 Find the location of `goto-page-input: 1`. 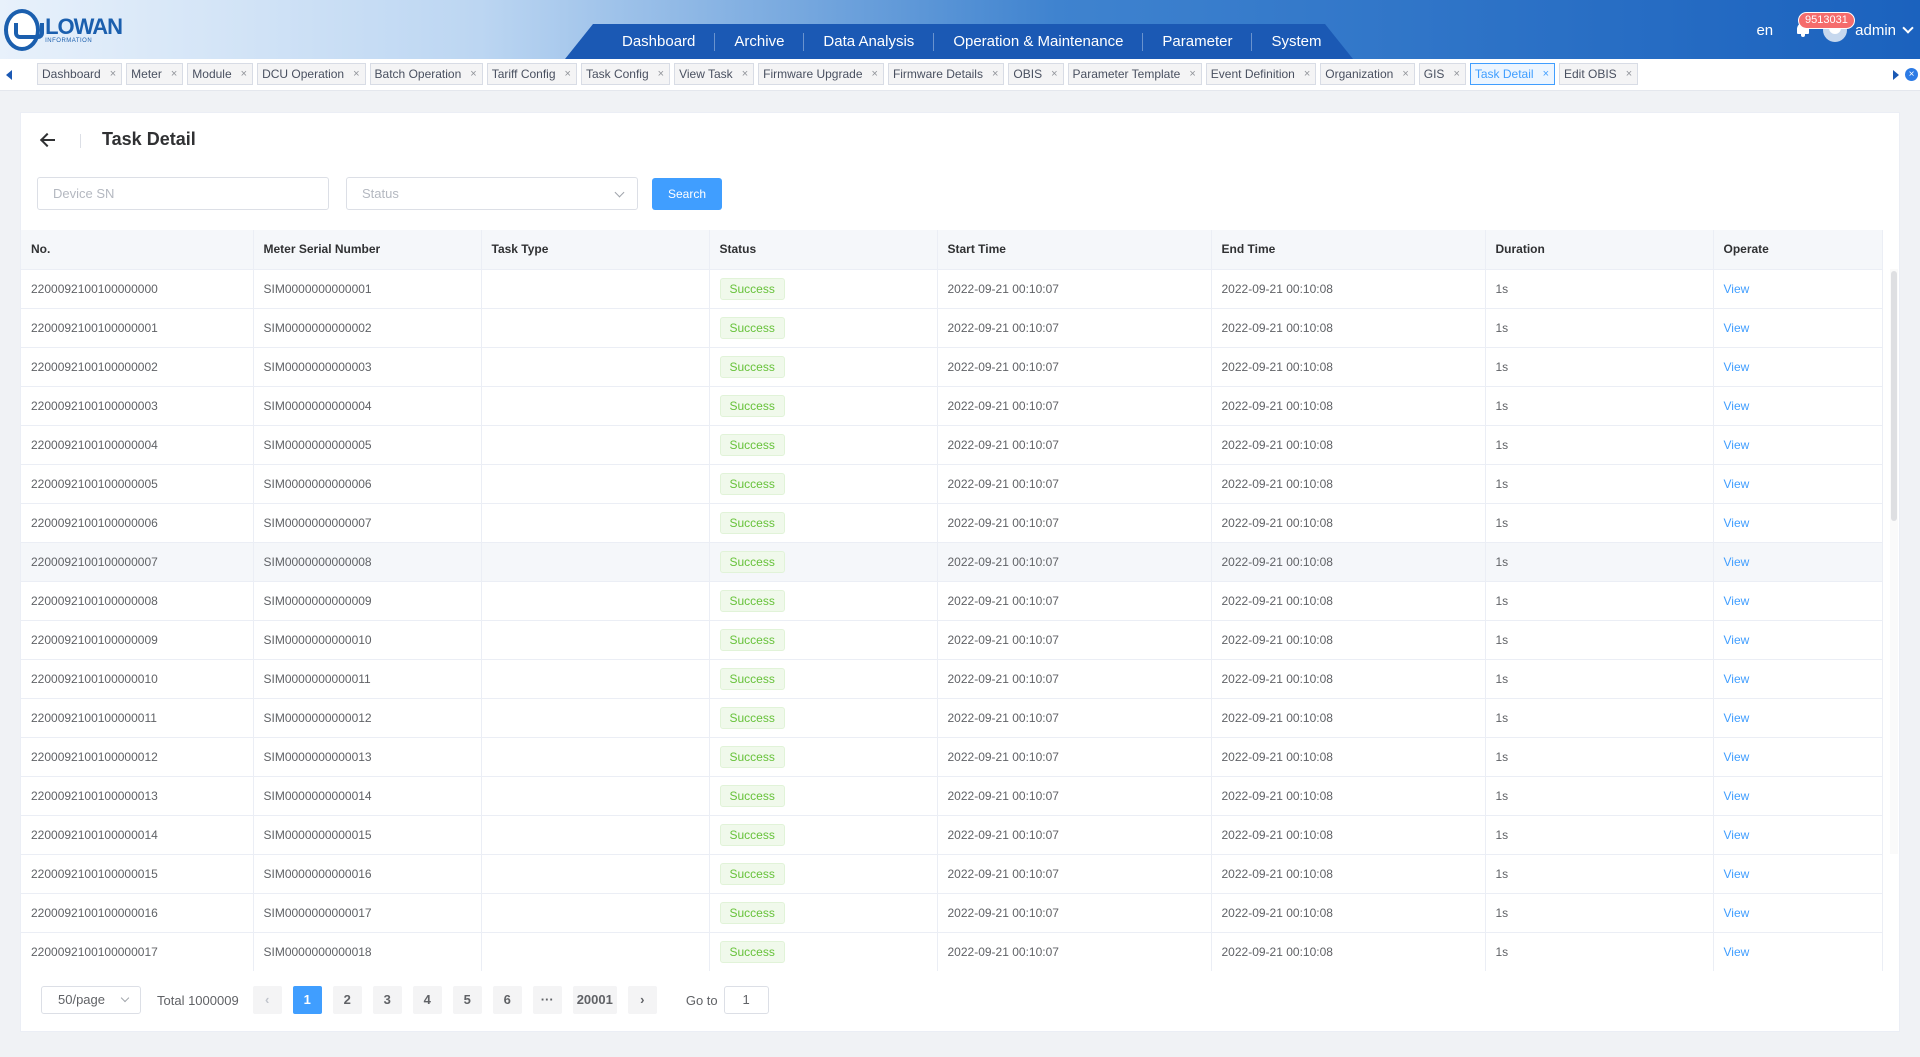

goto-page-input: 1 is located at coordinates (746, 1000).